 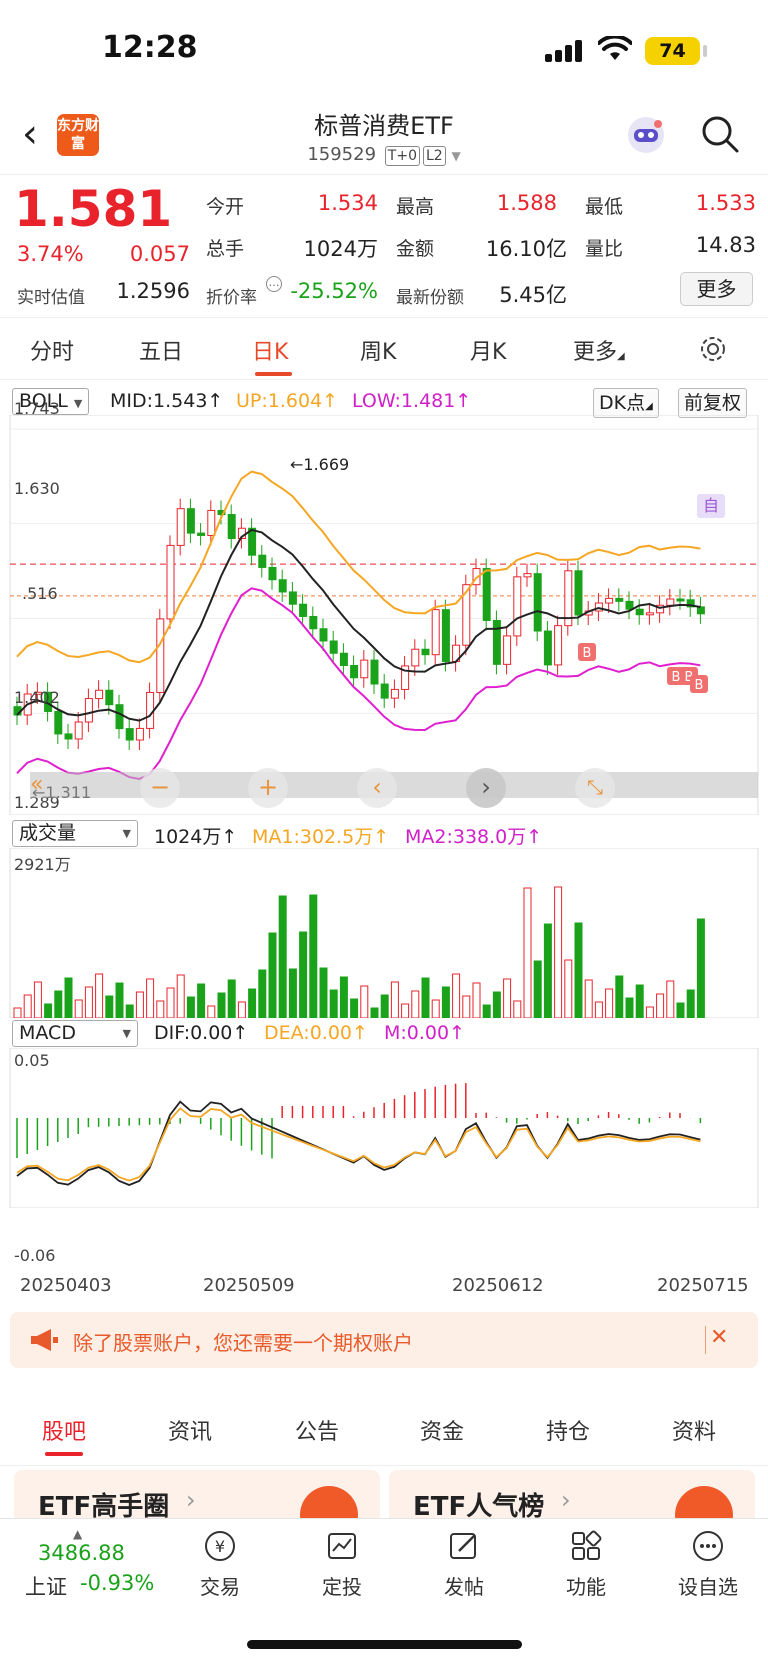 What do you see at coordinates (708, 1546) in the screenshot?
I see `more-icon` at bounding box center [708, 1546].